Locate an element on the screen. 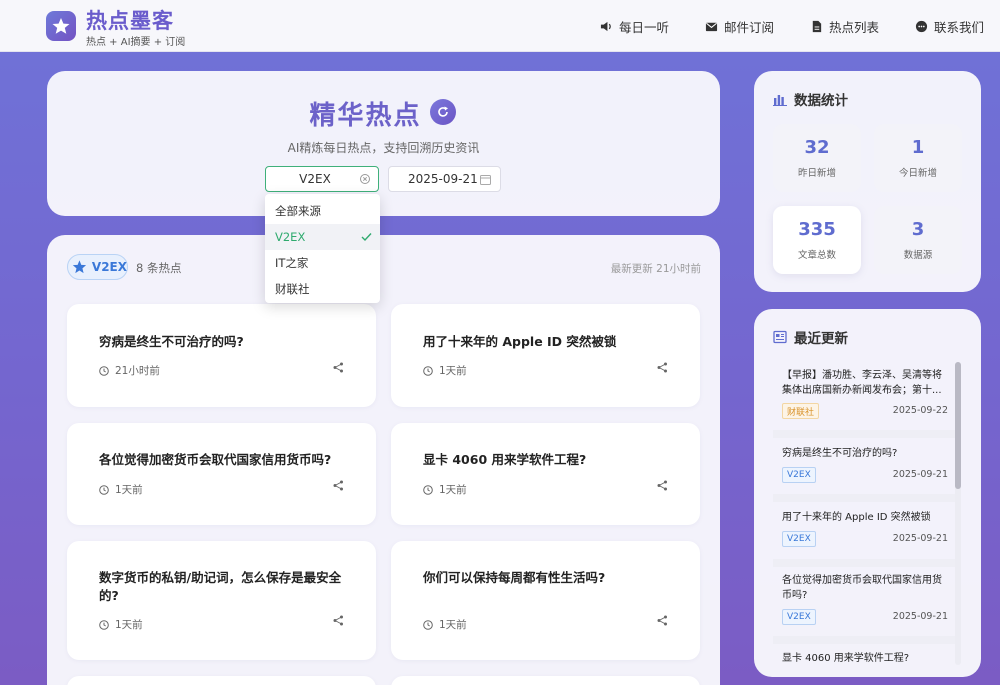 Image resolution: width=1000 pixels, height=685 pixels. clear-icon is located at coordinates (365, 179).